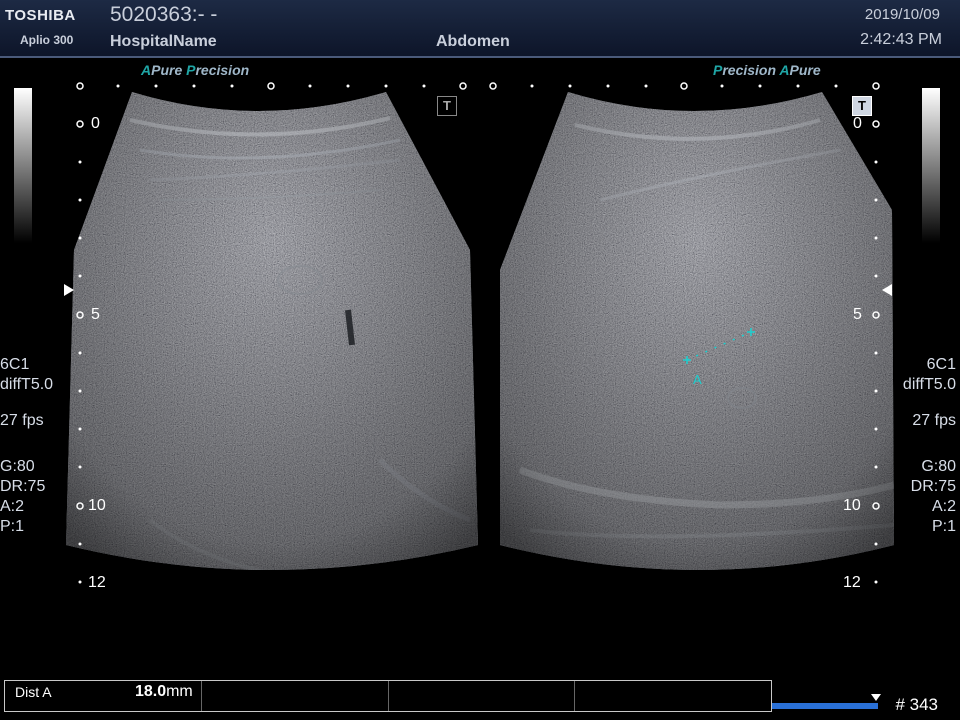 The height and width of the screenshot is (720, 960). Describe the element at coordinates (825, 706) in the screenshot. I see `cine-progress-bar` at that location.